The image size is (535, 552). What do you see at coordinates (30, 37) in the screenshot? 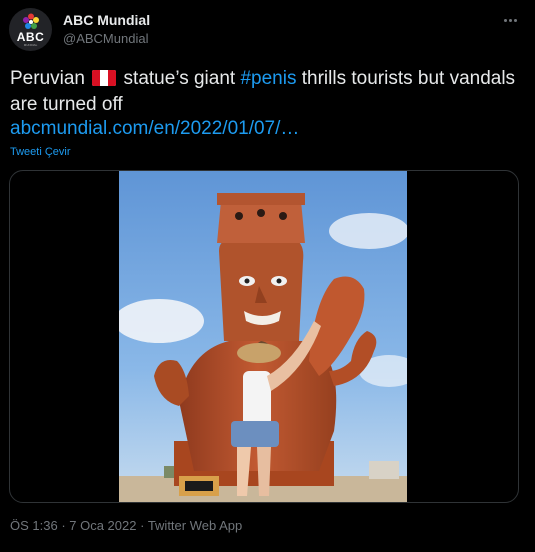
I see `avatar-logo-text: ABC` at bounding box center [30, 37].